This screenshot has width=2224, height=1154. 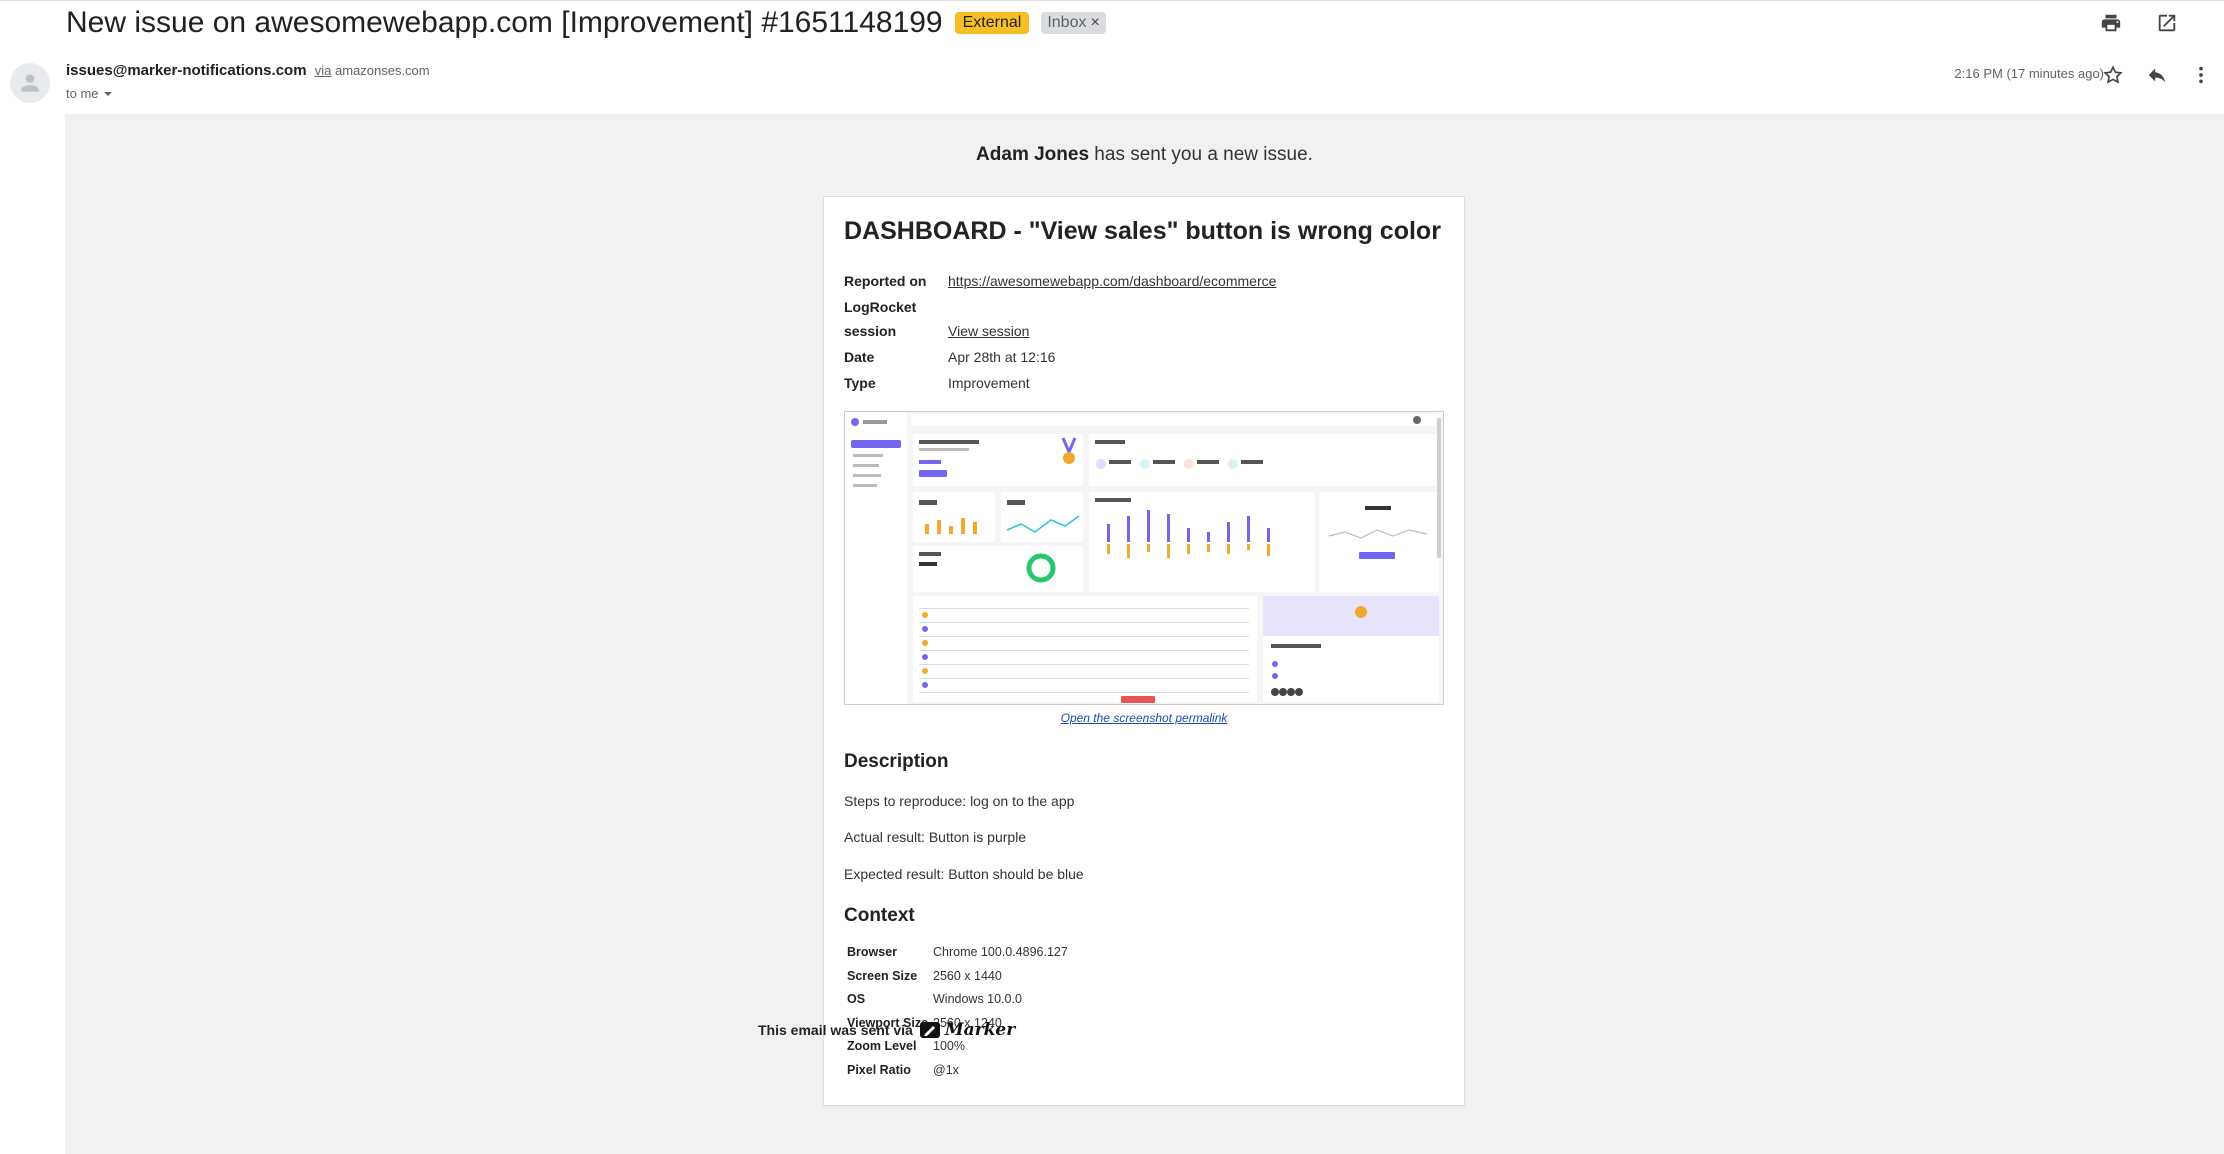 What do you see at coordinates (967, 976) in the screenshot?
I see `context-value: 2560 x 1440` at bounding box center [967, 976].